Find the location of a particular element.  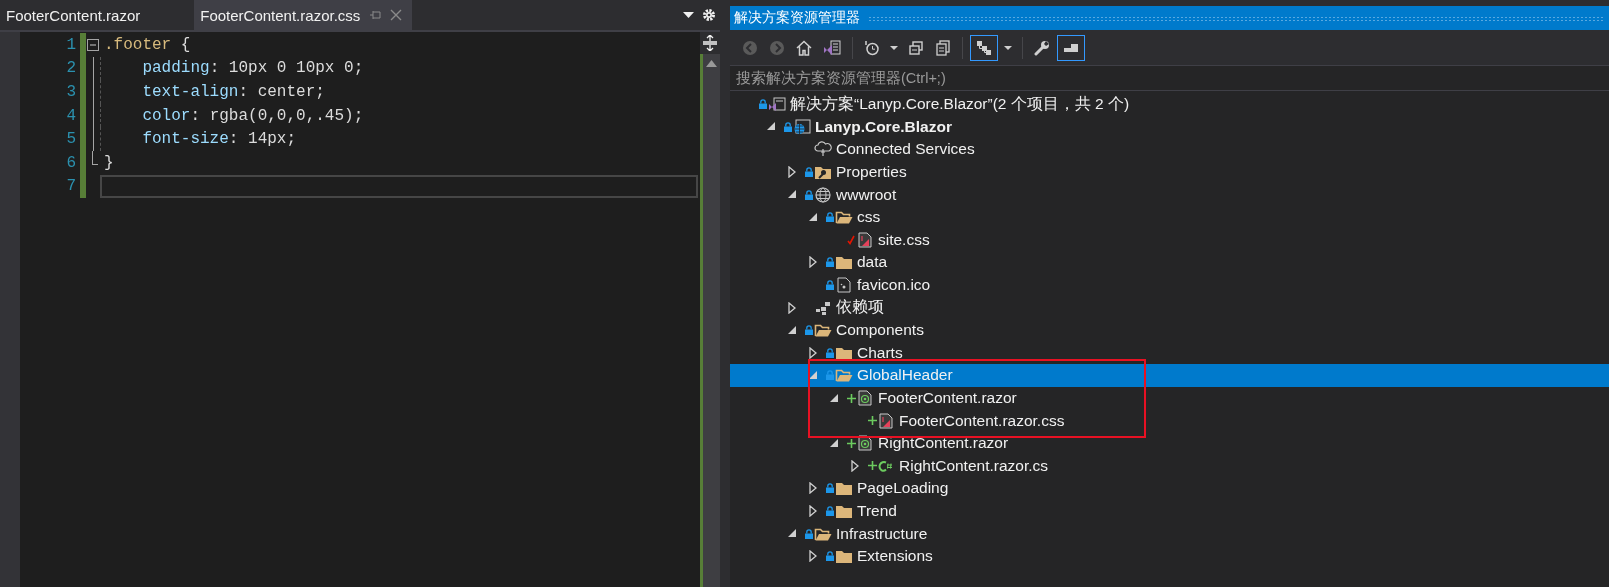

line-number: 3 is located at coordinates (70, 92).